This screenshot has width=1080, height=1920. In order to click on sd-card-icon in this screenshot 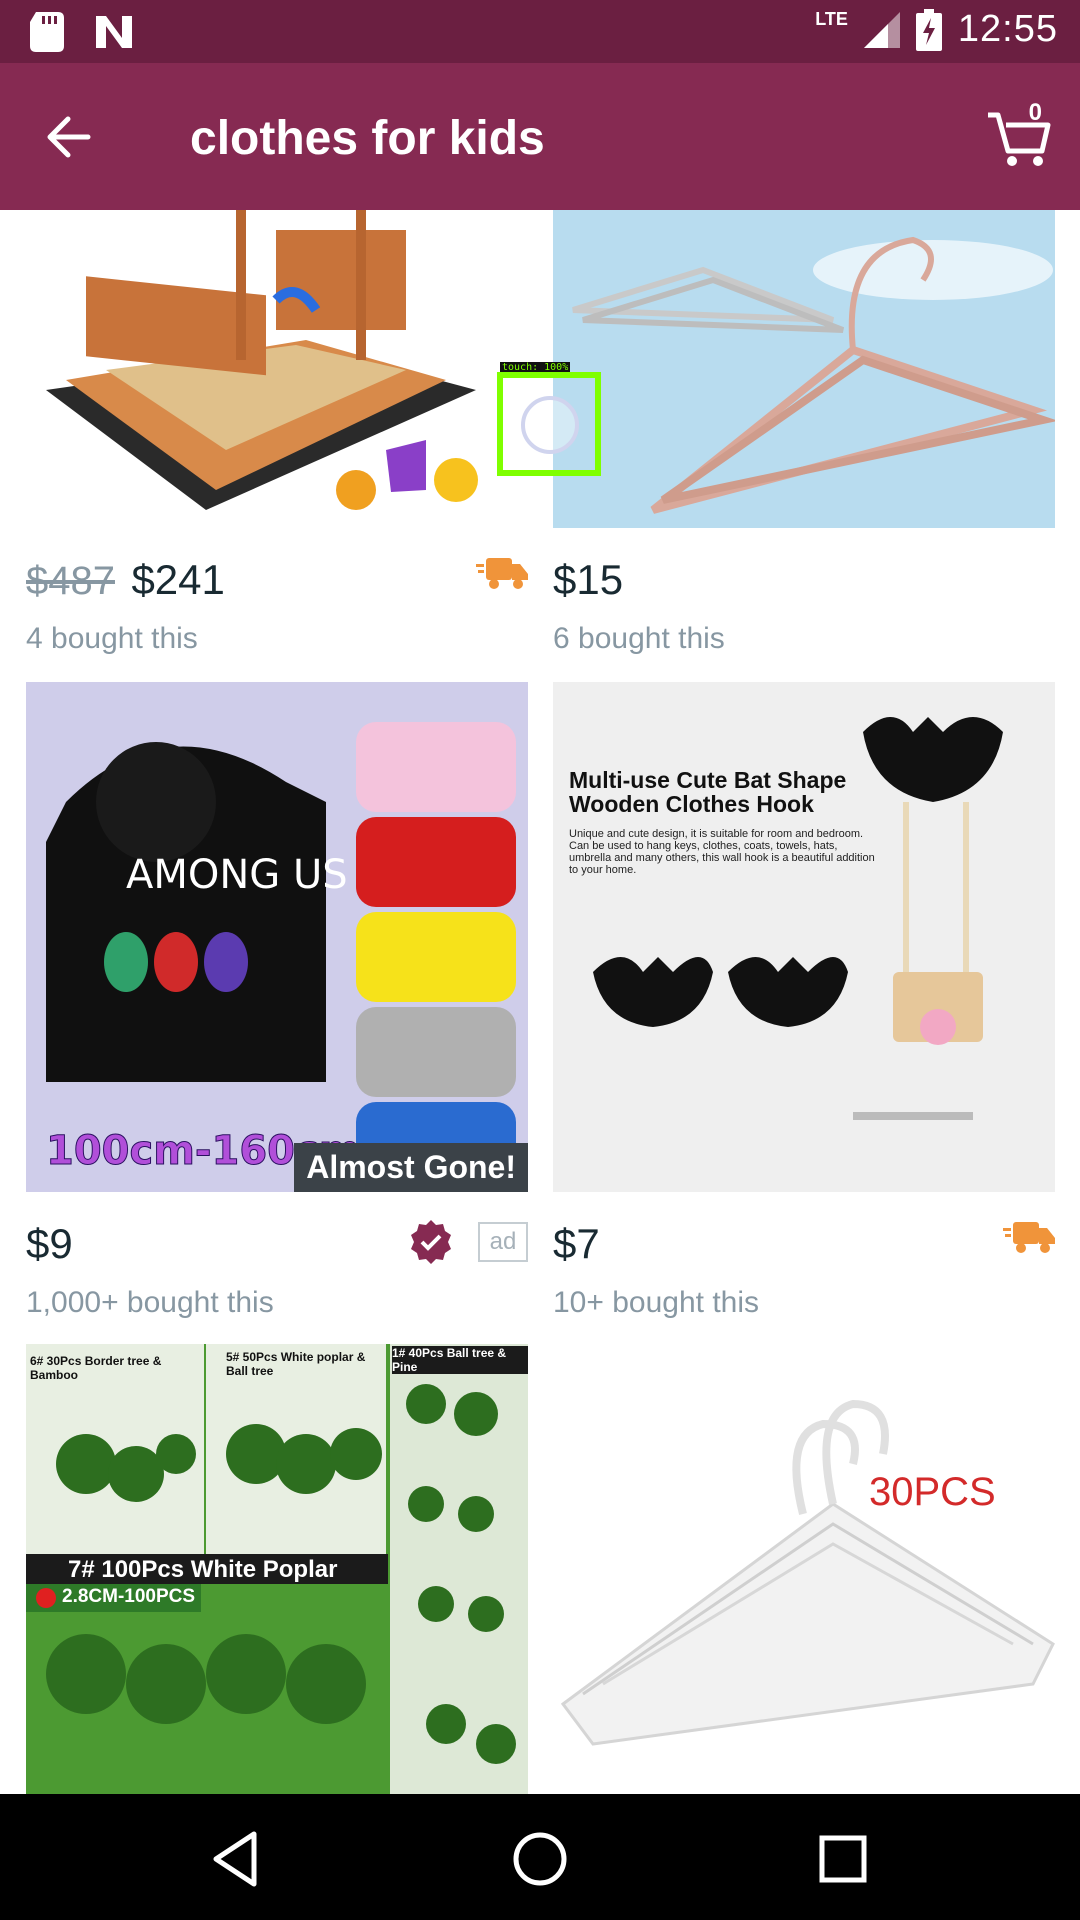, I will do `click(47, 32)`.